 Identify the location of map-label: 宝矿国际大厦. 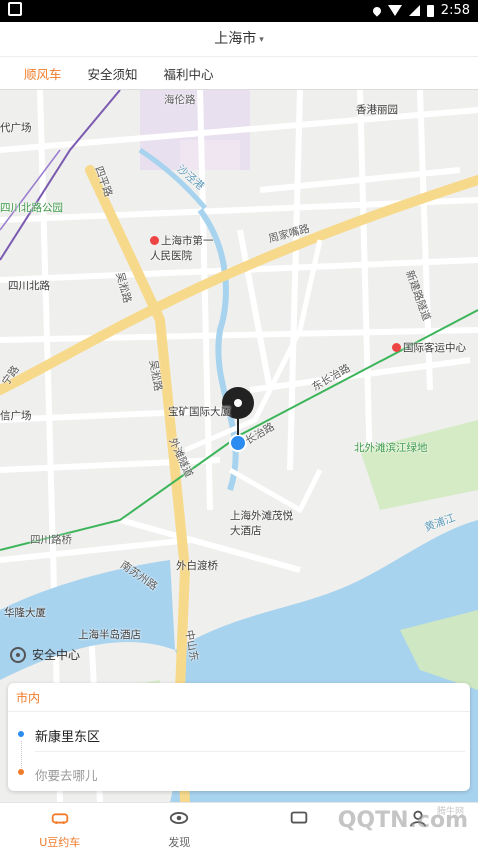
(199, 411).